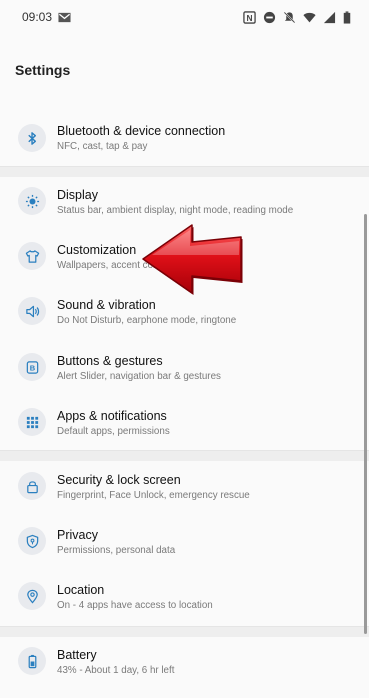 The height and width of the screenshot is (698, 369). Describe the element at coordinates (97, 250) in the screenshot. I see `item-title: Customization` at that location.